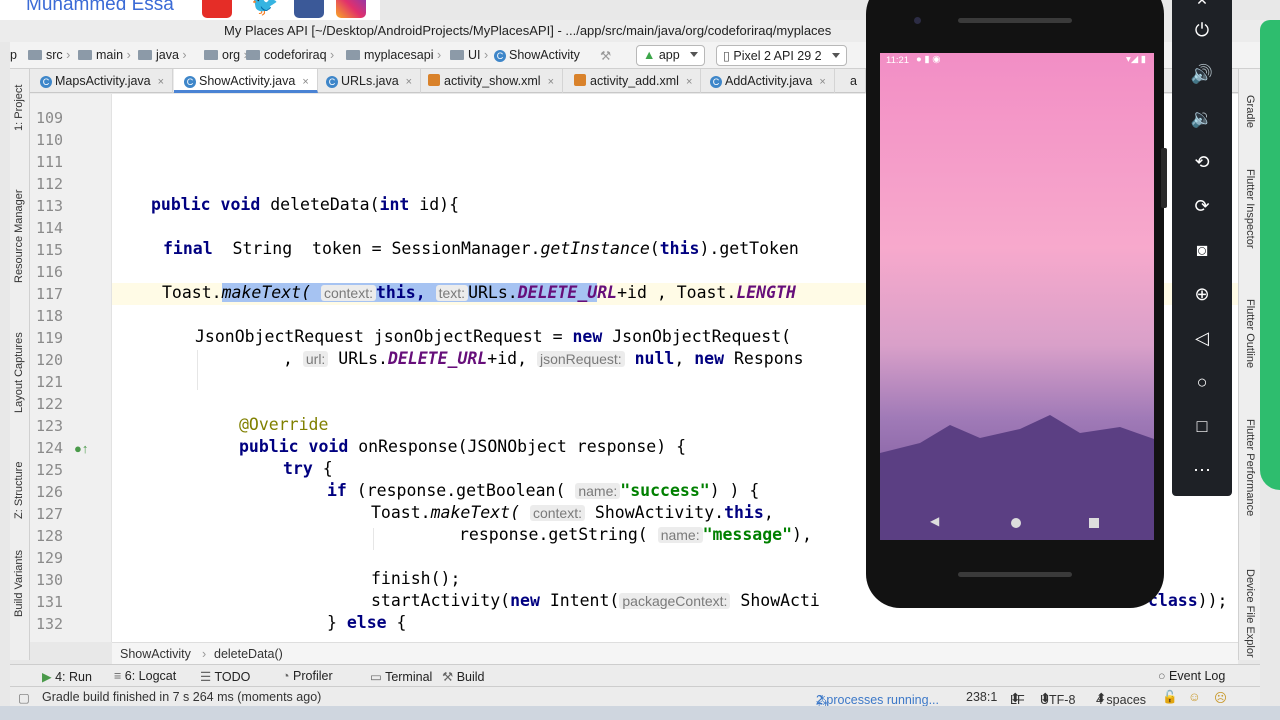  What do you see at coordinates (401, 676) in the screenshot?
I see `terminal-tool-button: ▭ Terminal` at bounding box center [401, 676].